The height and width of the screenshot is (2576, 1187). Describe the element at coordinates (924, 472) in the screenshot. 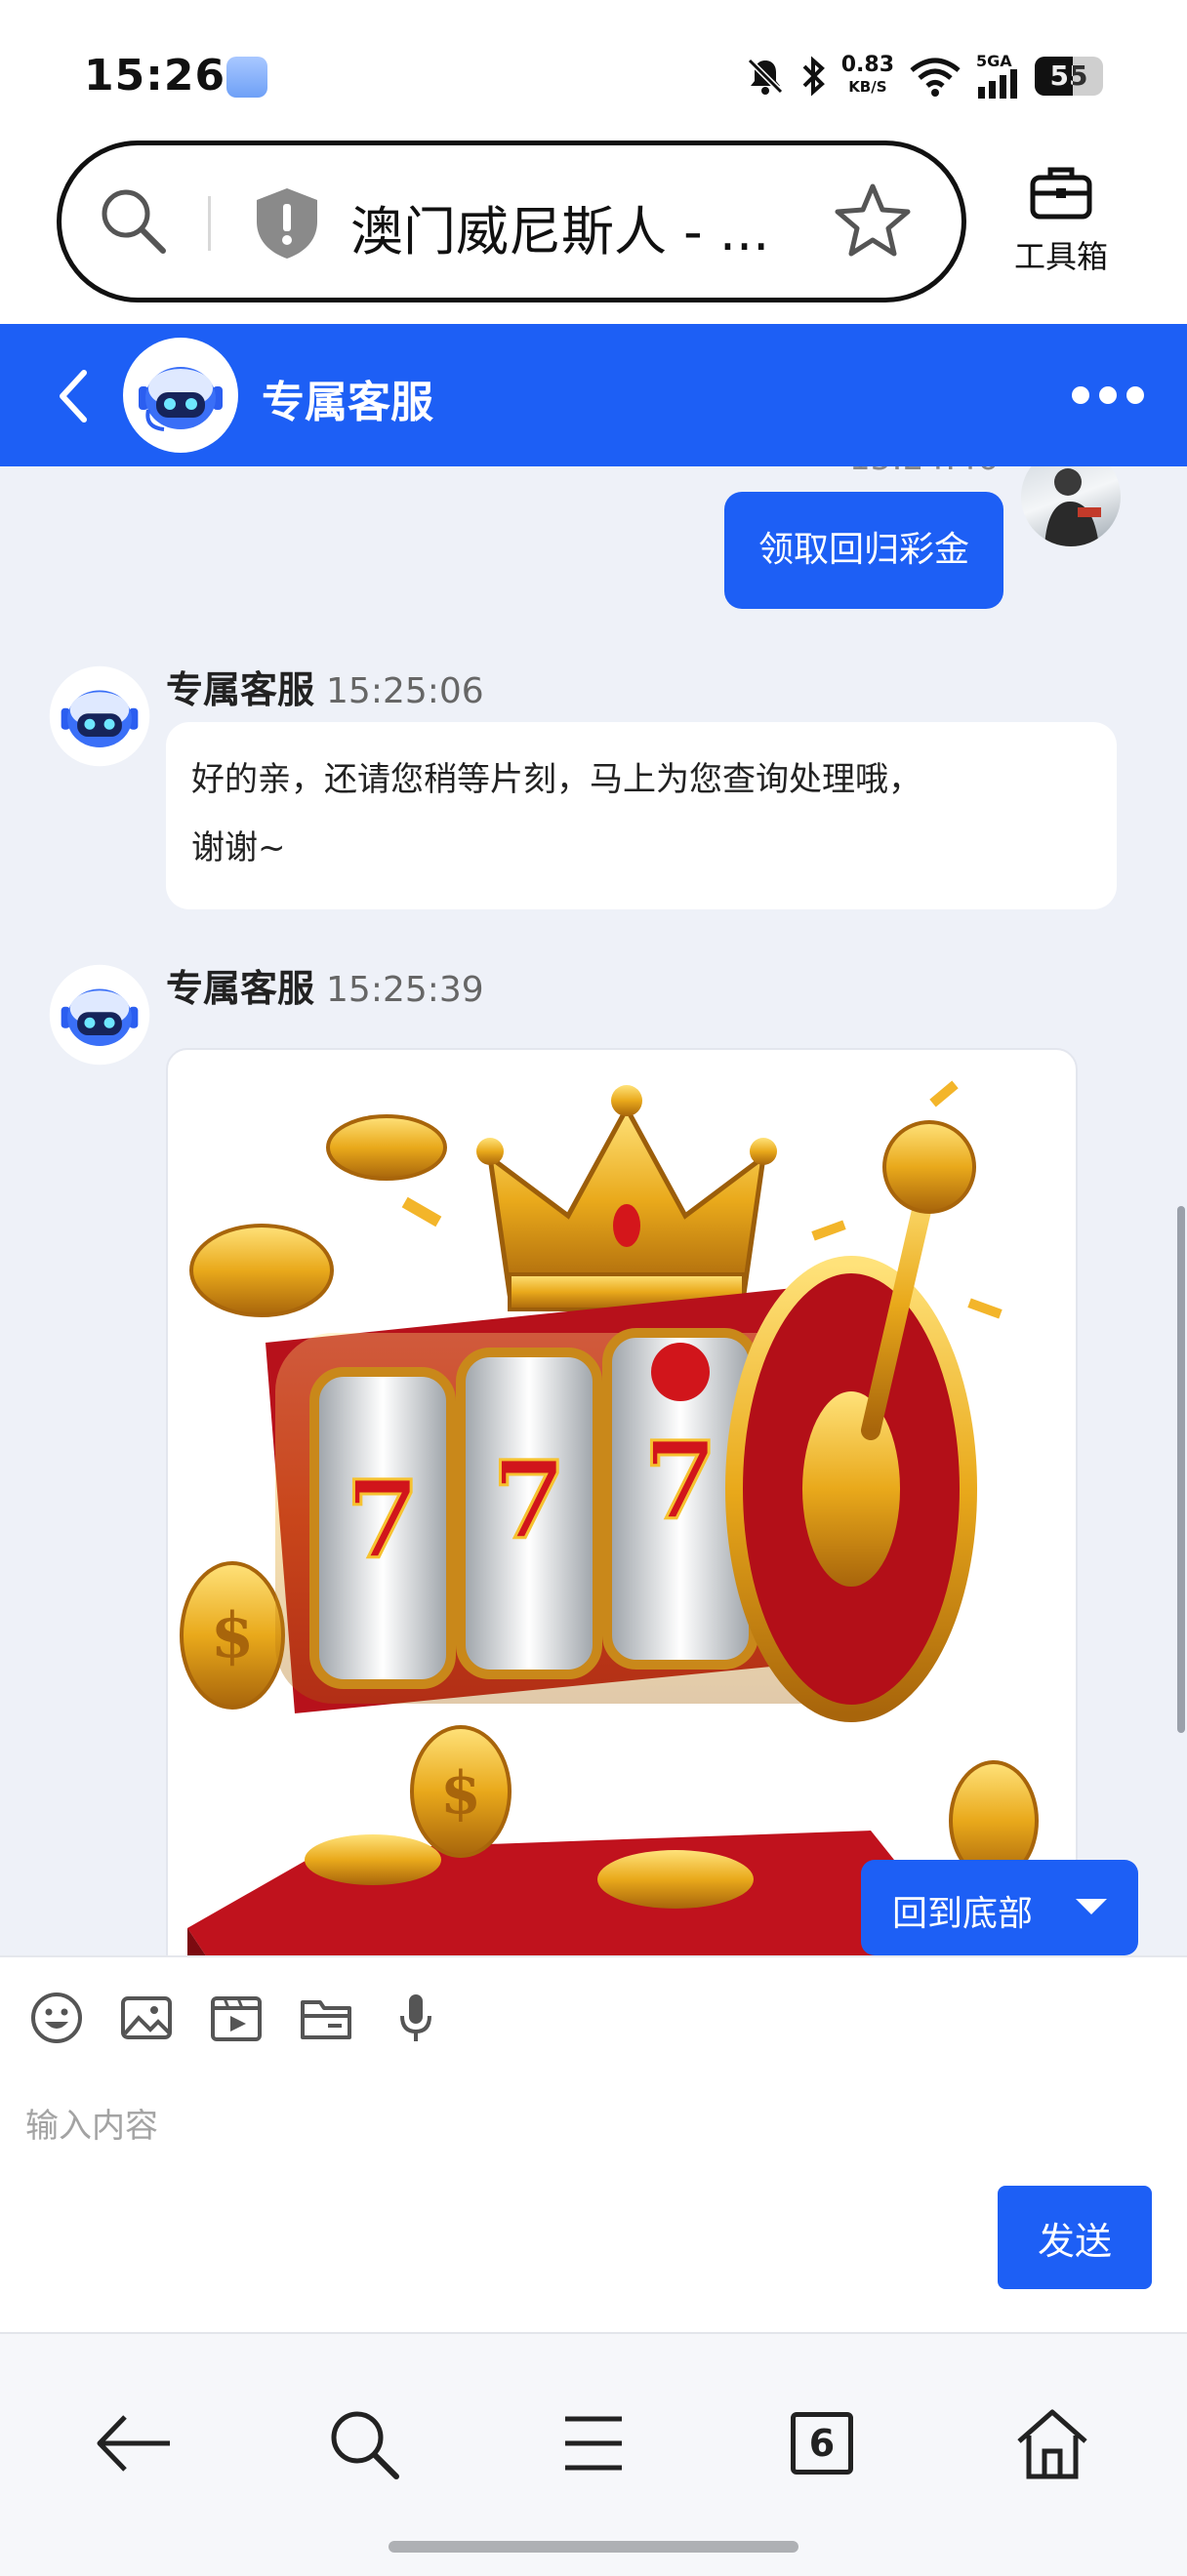

I see `message-timestamp: 15:24:46` at that location.